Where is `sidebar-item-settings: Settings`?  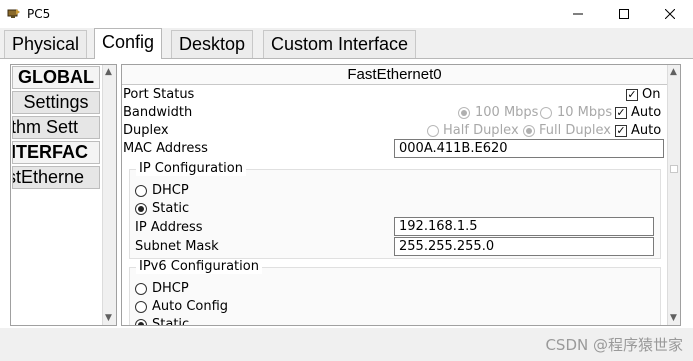
sidebar-item-settings: Settings is located at coordinates (56, 102).